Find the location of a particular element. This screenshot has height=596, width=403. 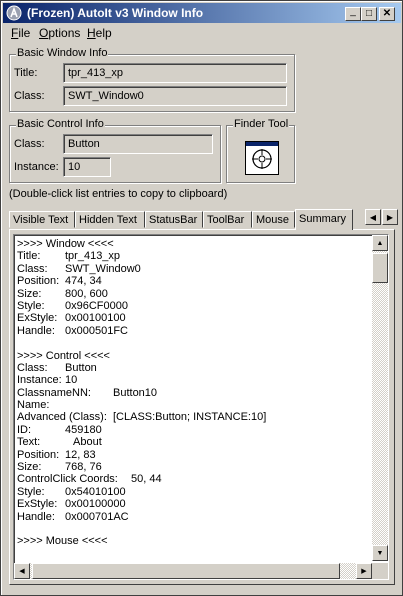

tab-scroll-left-button: ◀ is located at coordinates (373, 217).